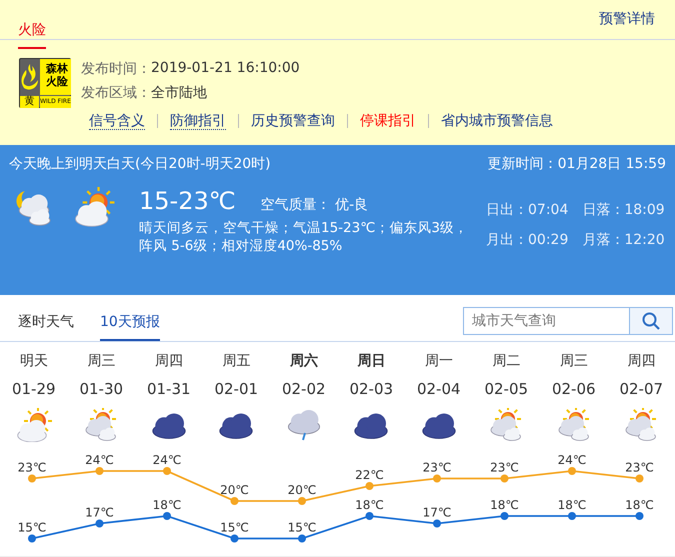 This screenshot has width=675, height=557. I want to click on flame-icon, so click(30, 77).